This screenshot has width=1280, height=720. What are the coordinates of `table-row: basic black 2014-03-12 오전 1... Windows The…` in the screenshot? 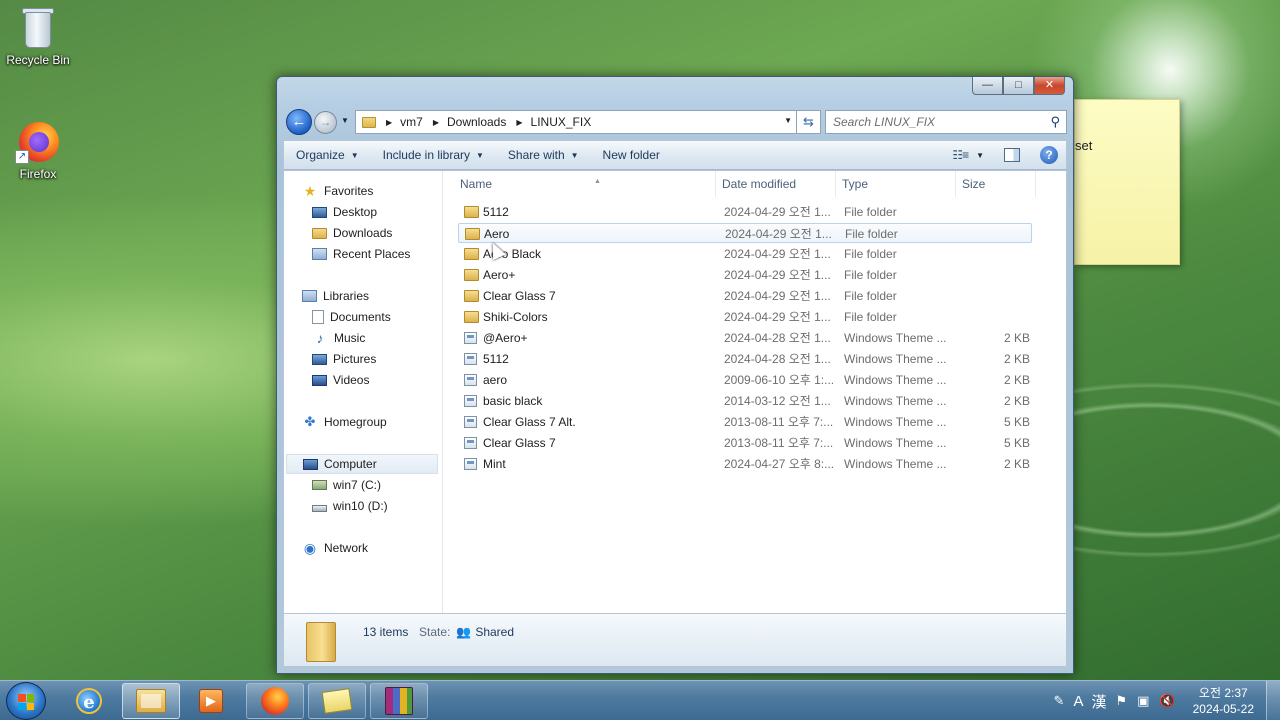 It's located at (745, 401).